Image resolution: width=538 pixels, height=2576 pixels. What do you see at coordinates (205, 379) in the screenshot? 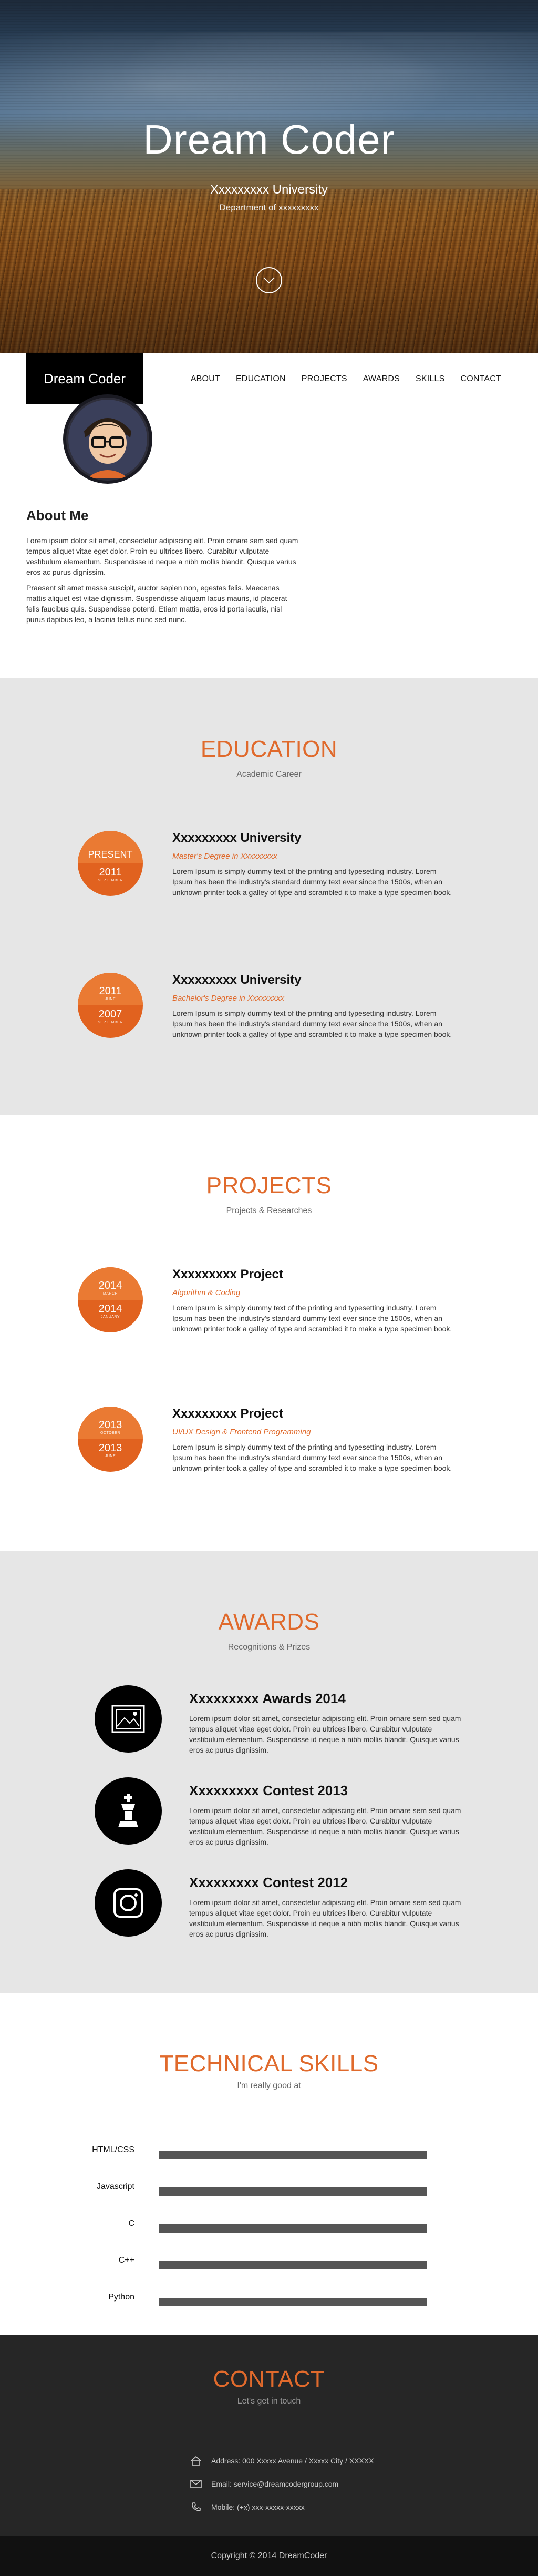
I see `nav-item-about: ABOUT` at bounding box center [205, 379].